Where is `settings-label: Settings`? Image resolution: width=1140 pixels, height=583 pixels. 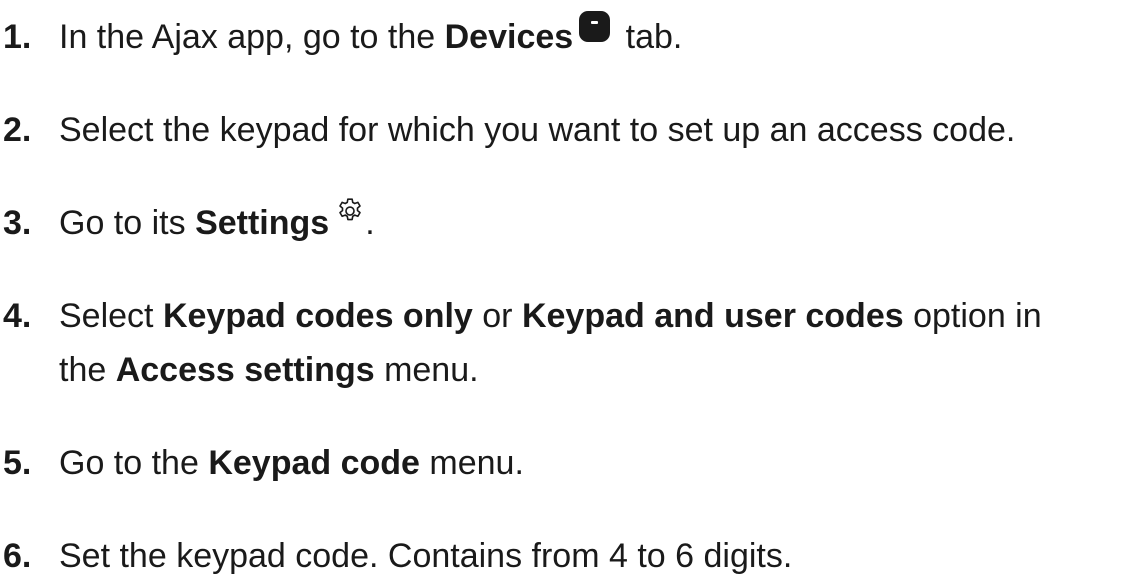
settings-label: Settings is located at coordinates (262, 223).